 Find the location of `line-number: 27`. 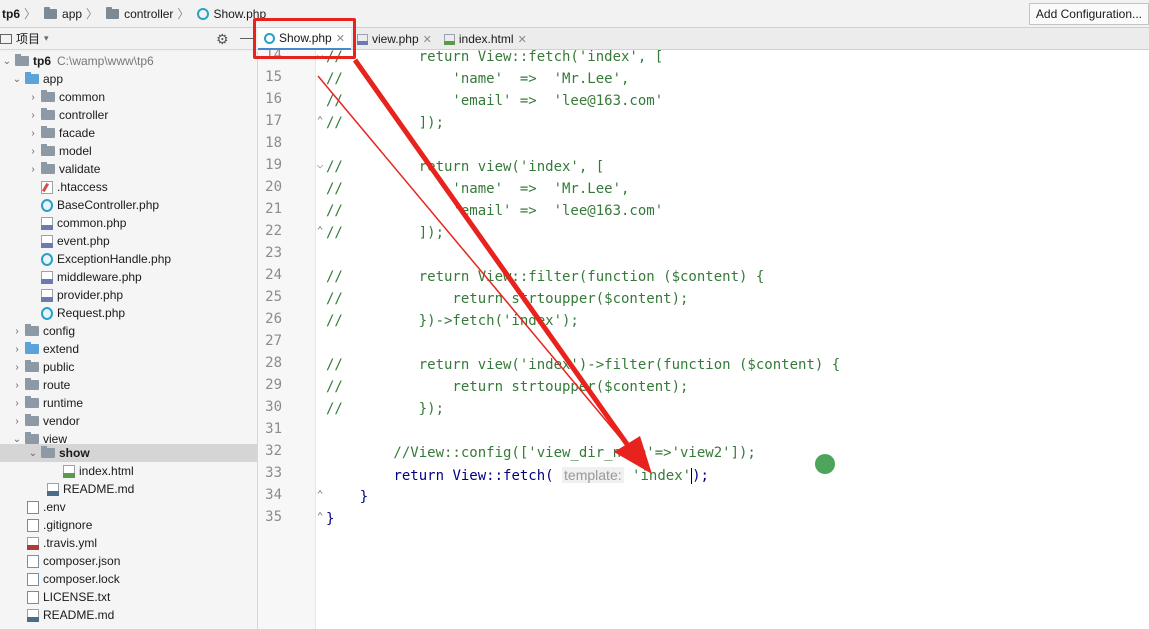

line-number: 27 is located at coordinates (273, 341).